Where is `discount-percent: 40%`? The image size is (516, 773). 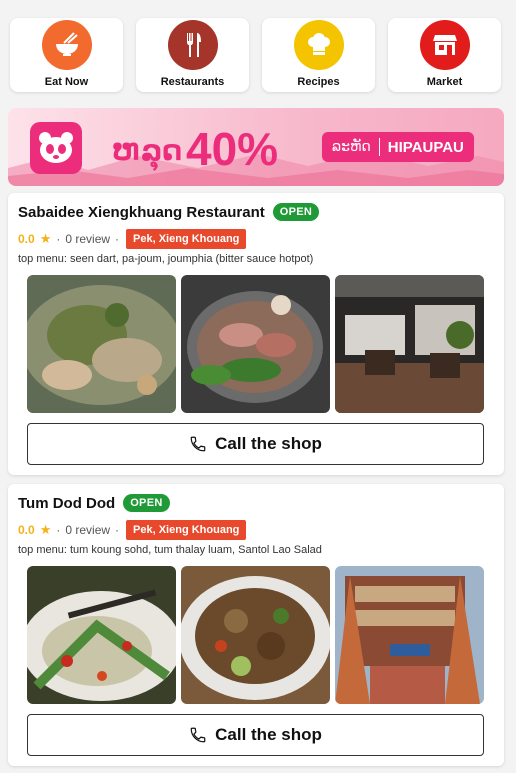
discount-percent: 40% is located at coordinates (232, 149).